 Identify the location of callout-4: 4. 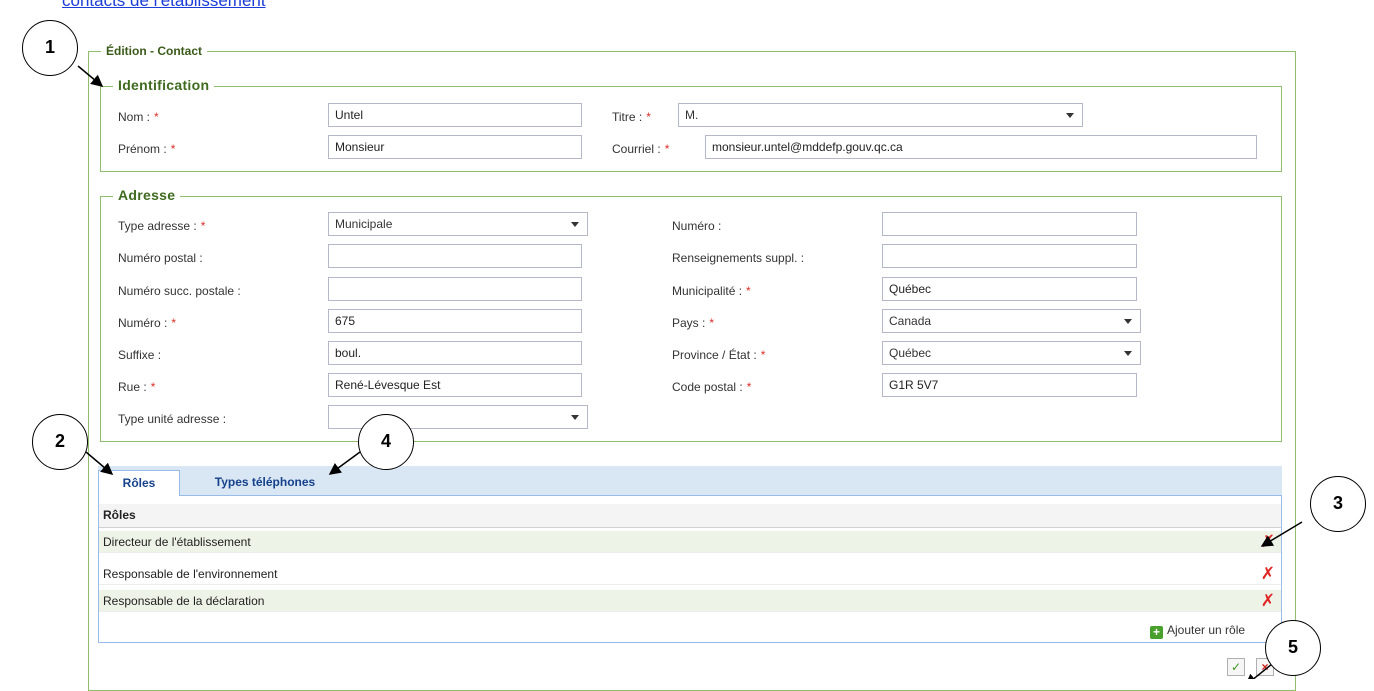
(386, 442).